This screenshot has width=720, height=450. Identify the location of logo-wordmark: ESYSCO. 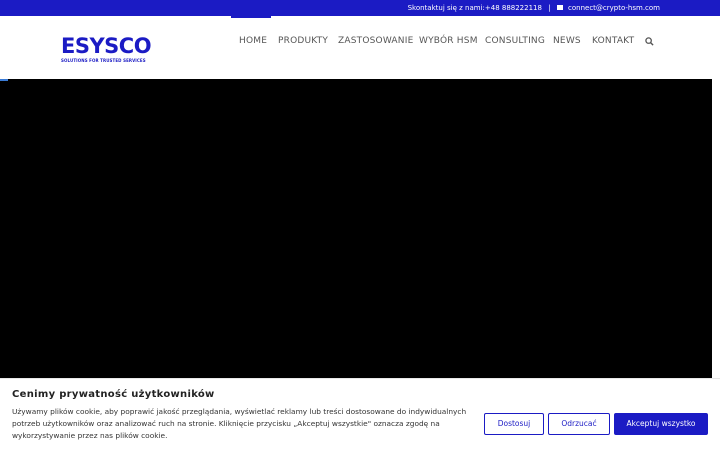
(106, 46).